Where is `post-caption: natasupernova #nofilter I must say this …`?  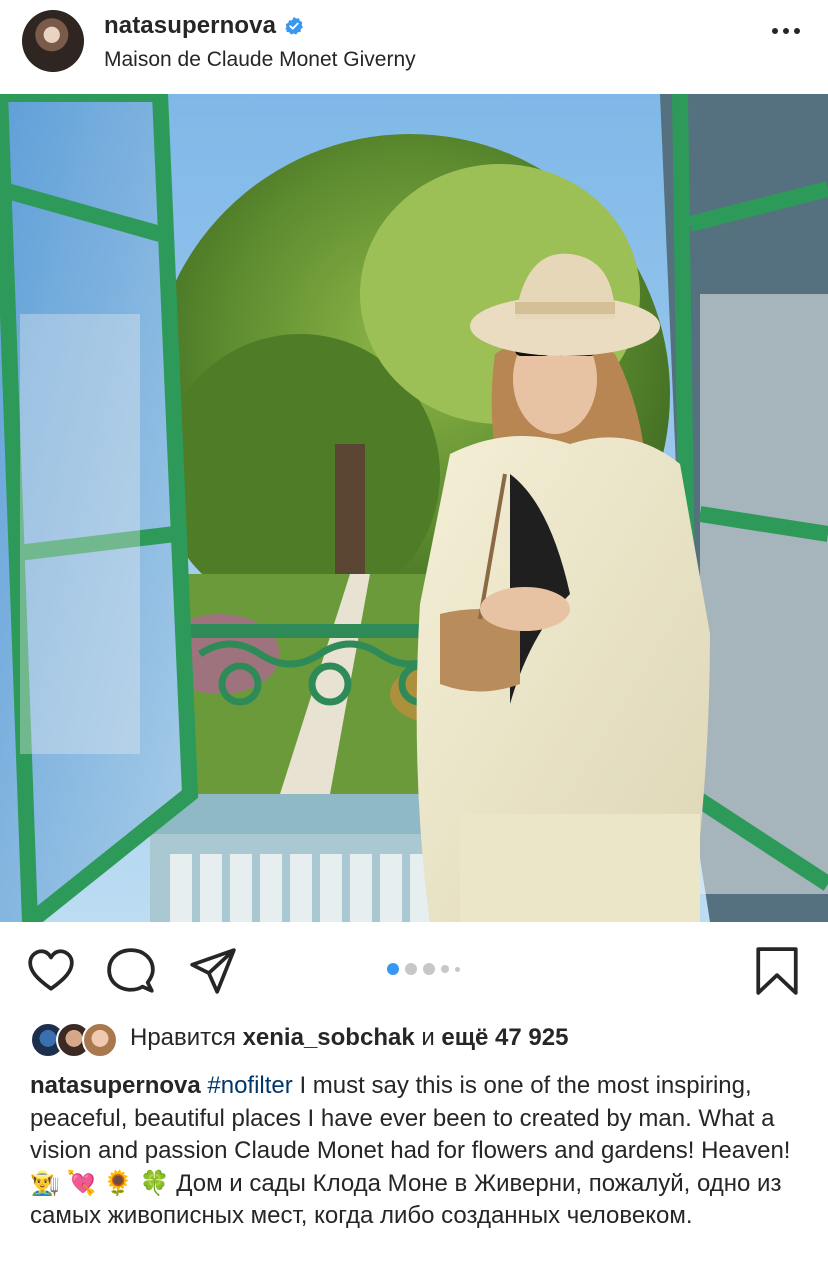
post-caption: natasupernova #nofilter I must say this … is located at coordinates (415, 1151).